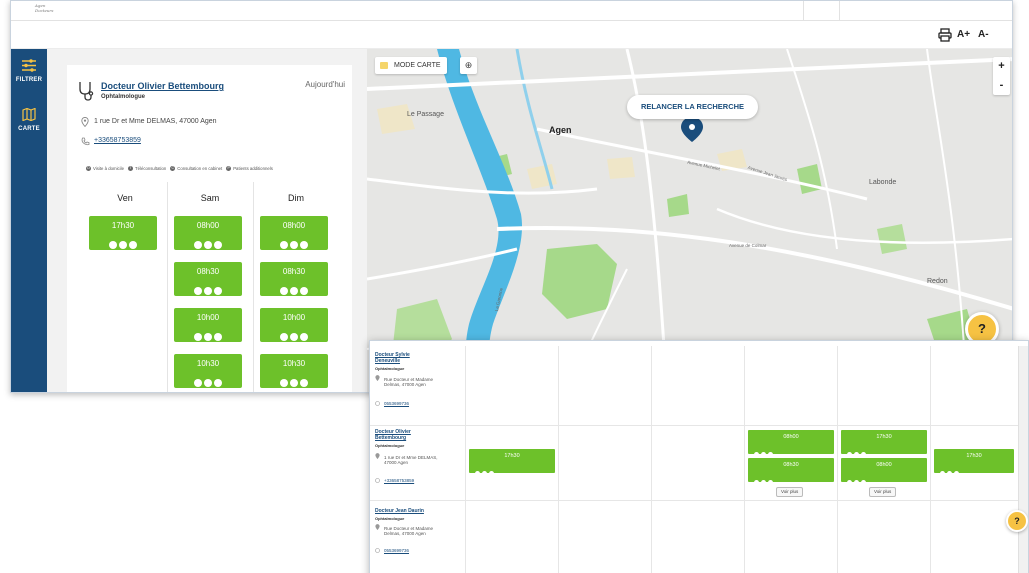 Image resolution: width=1029 pixels, height=573 pixels. I want to click on sidebar-item-carte: CARTE, so click(29, 119).